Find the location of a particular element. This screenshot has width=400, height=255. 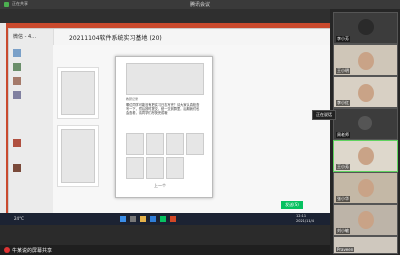

participant-tile: 张小华 is located at coordinates (365, 188).